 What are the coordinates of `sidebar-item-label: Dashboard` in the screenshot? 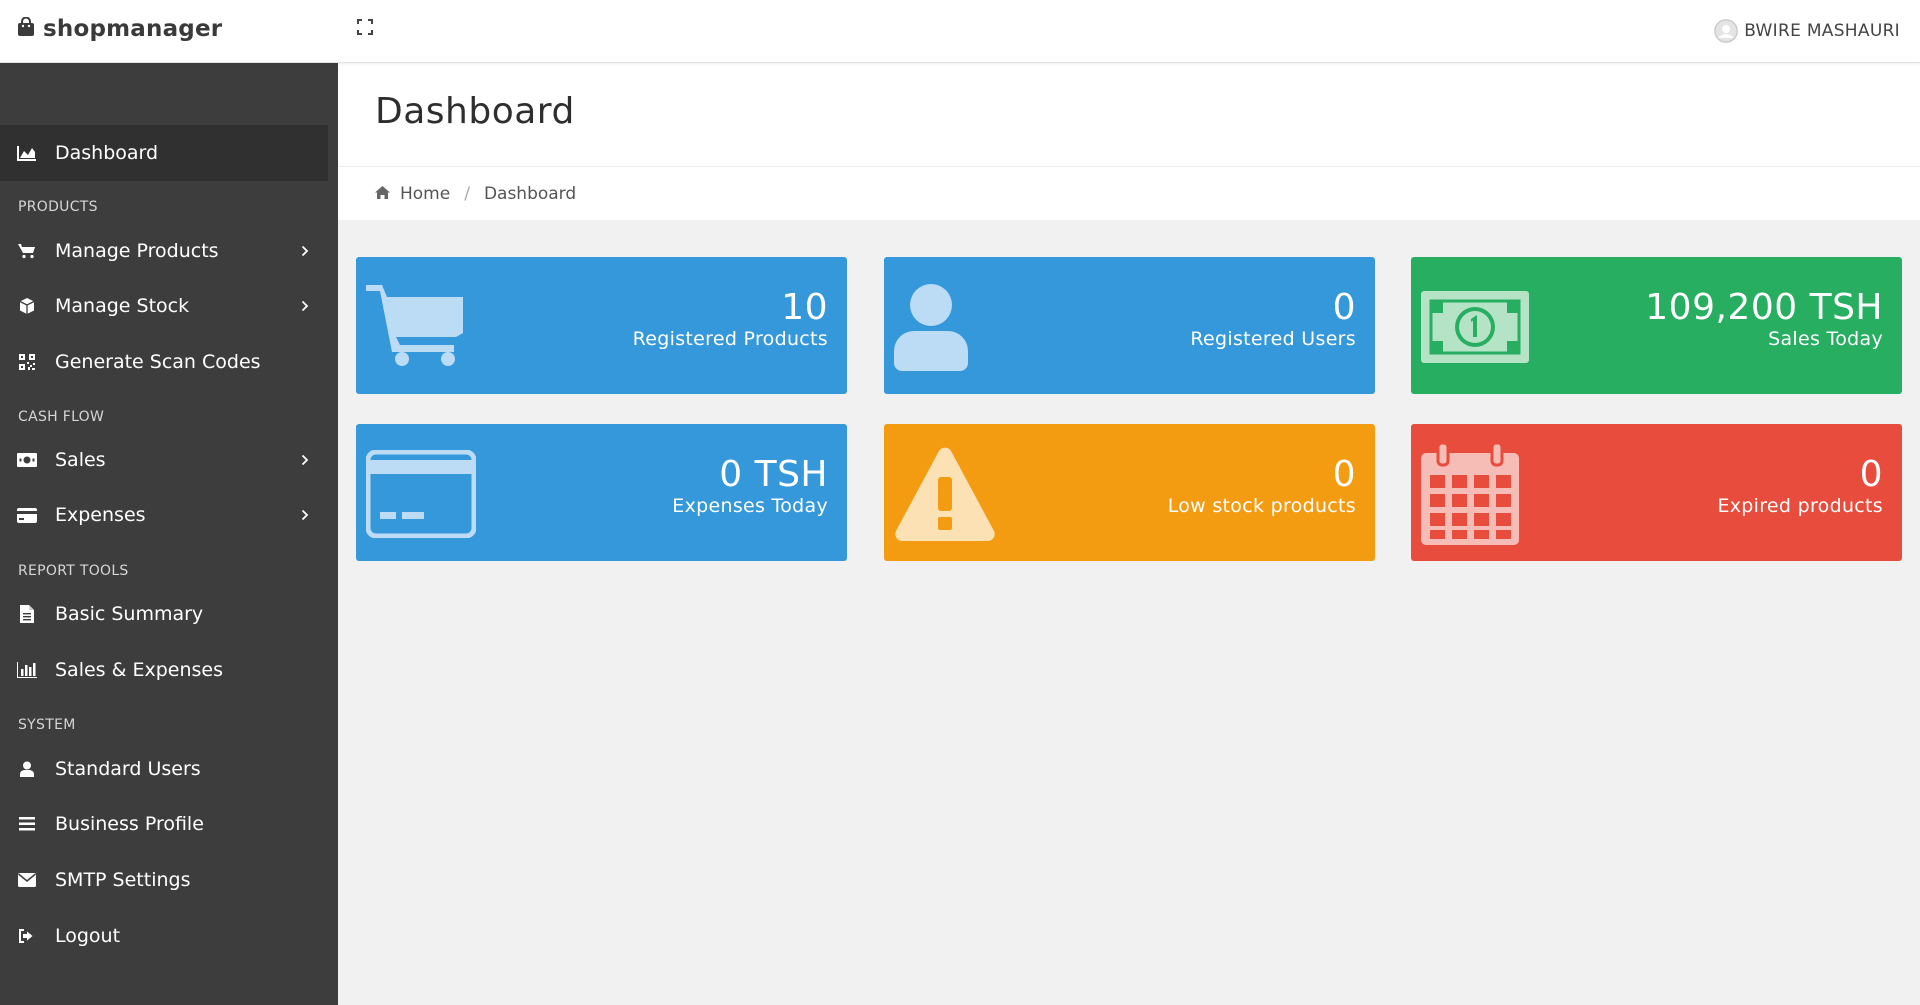 It's located at (107, 153).